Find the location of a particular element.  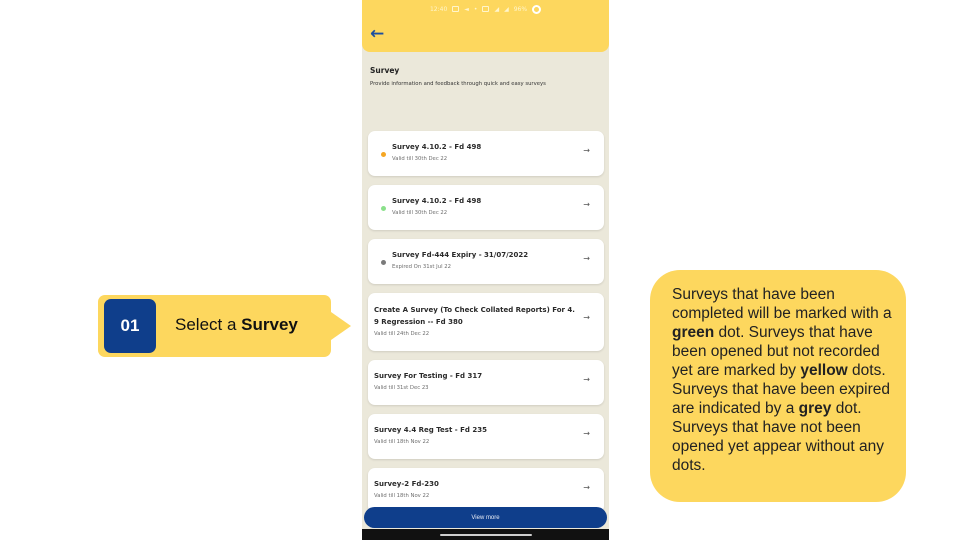

step-callout: 01 Select a Survey is located at coordinates (224, 326).